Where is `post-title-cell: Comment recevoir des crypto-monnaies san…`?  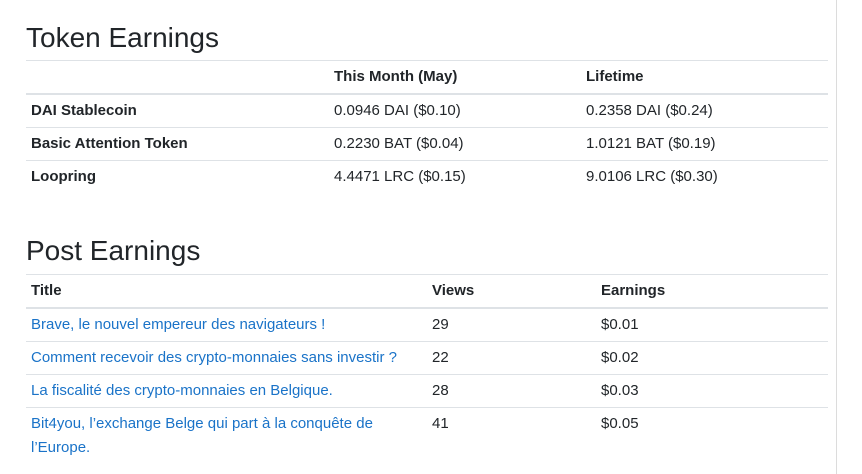 post-title-cell: Comment recevoir des crypto-monnaies san… is located at coordinates (226, 358).